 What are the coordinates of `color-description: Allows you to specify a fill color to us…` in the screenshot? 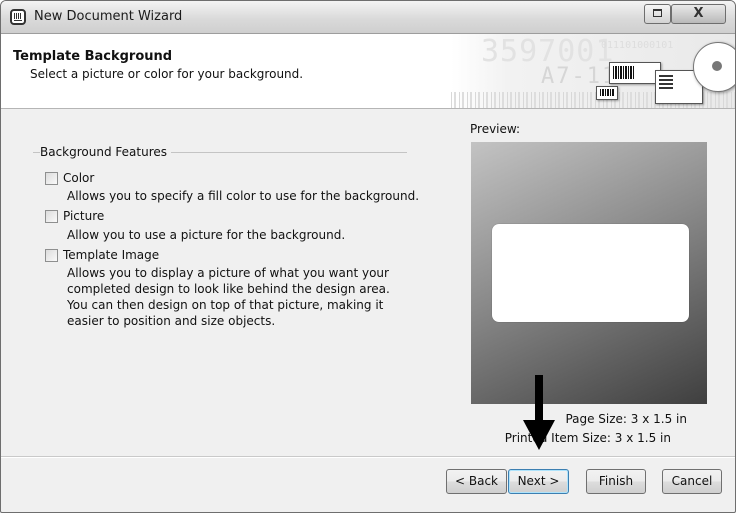 It's located at (243, 196).